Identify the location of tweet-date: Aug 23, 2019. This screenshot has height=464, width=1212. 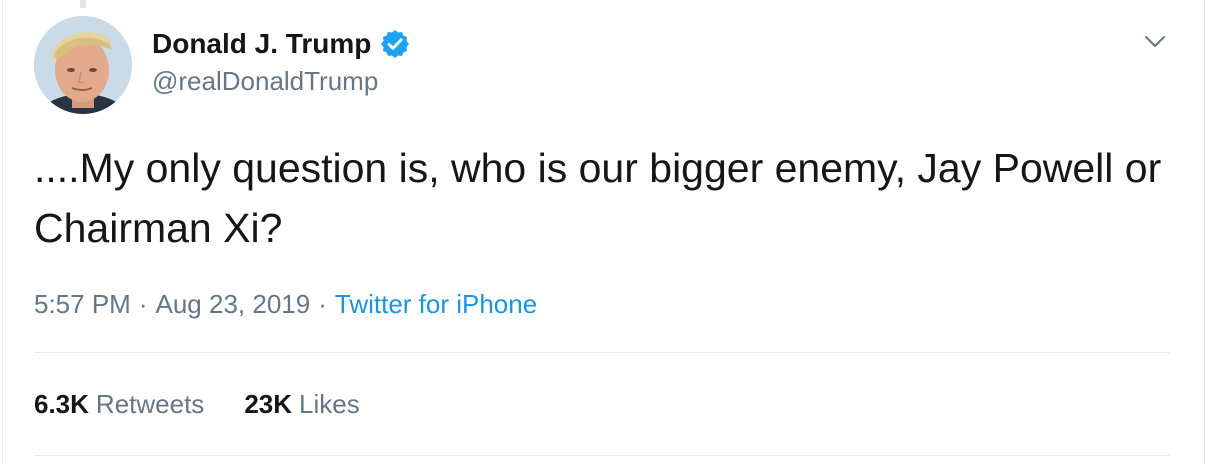
(233, 304).